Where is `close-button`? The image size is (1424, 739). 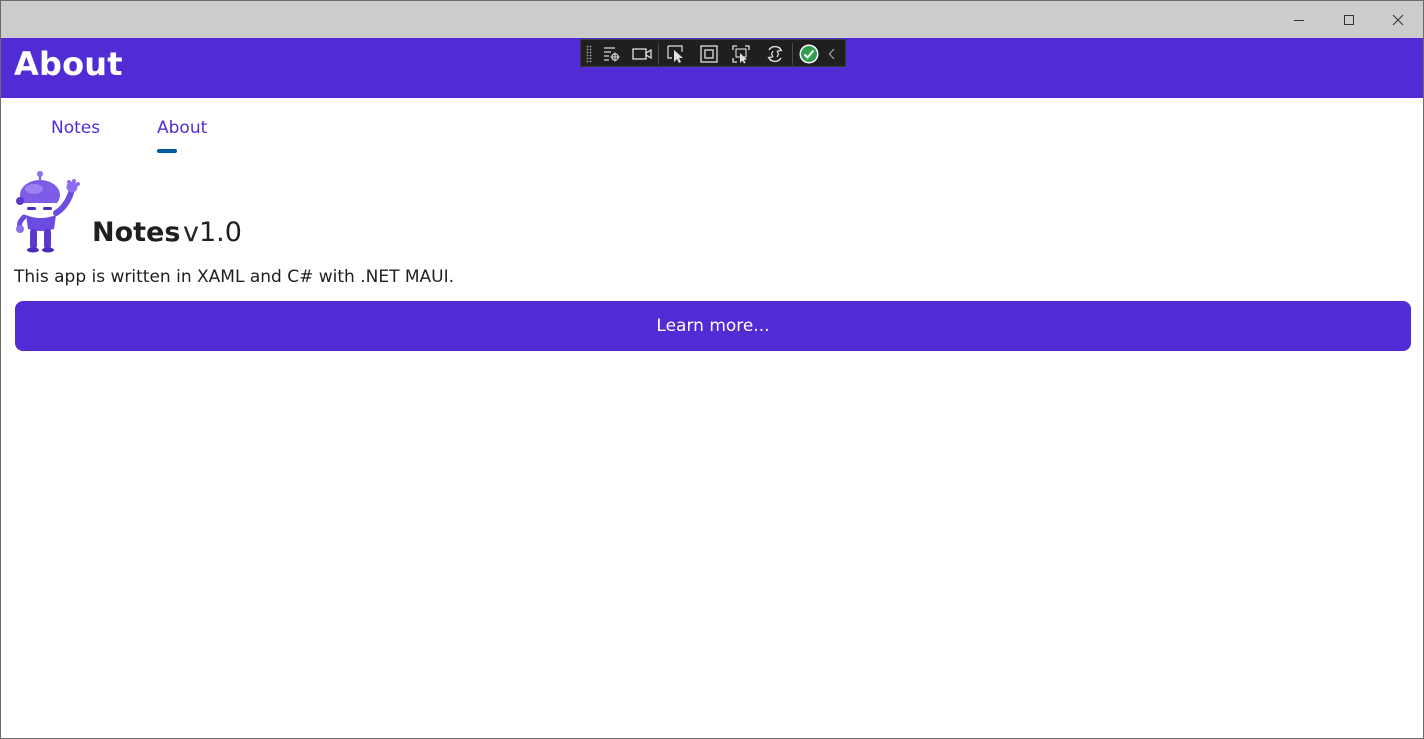
close-button is located at coordinates (1398, 19).